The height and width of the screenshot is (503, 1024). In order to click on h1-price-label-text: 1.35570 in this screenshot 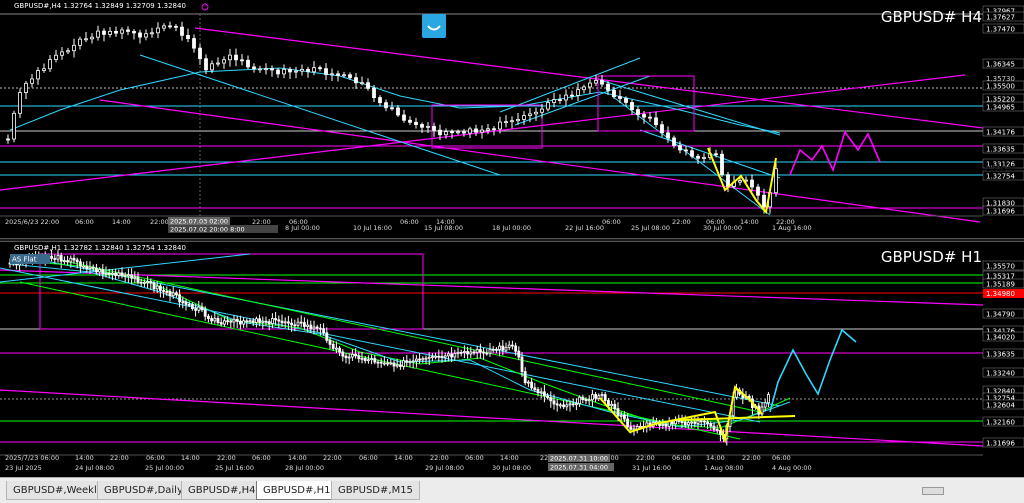, I will do `click(1000, 267)`.